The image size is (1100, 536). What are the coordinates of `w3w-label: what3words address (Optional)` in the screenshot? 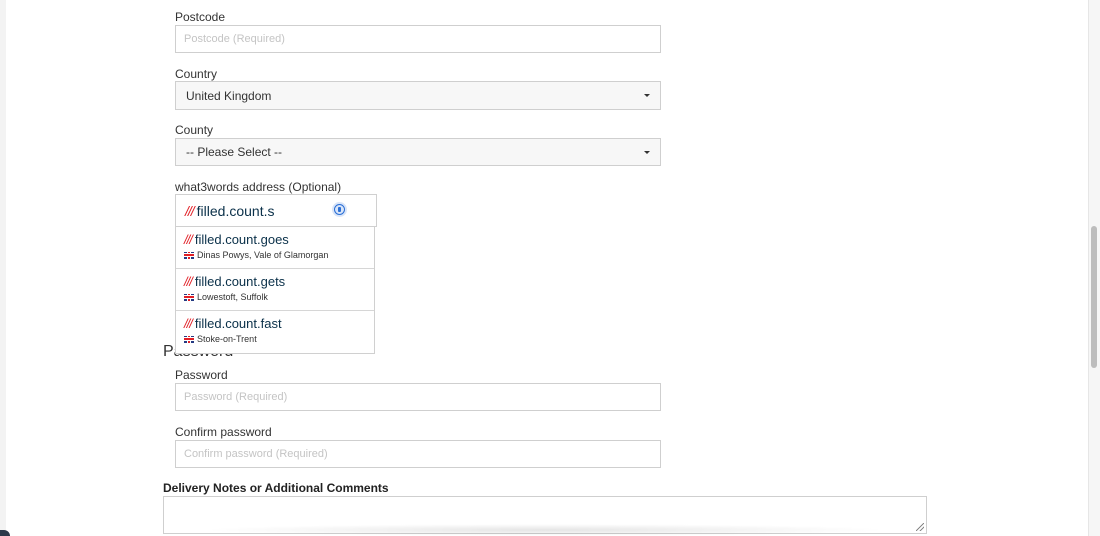 It's located at (258, 187).